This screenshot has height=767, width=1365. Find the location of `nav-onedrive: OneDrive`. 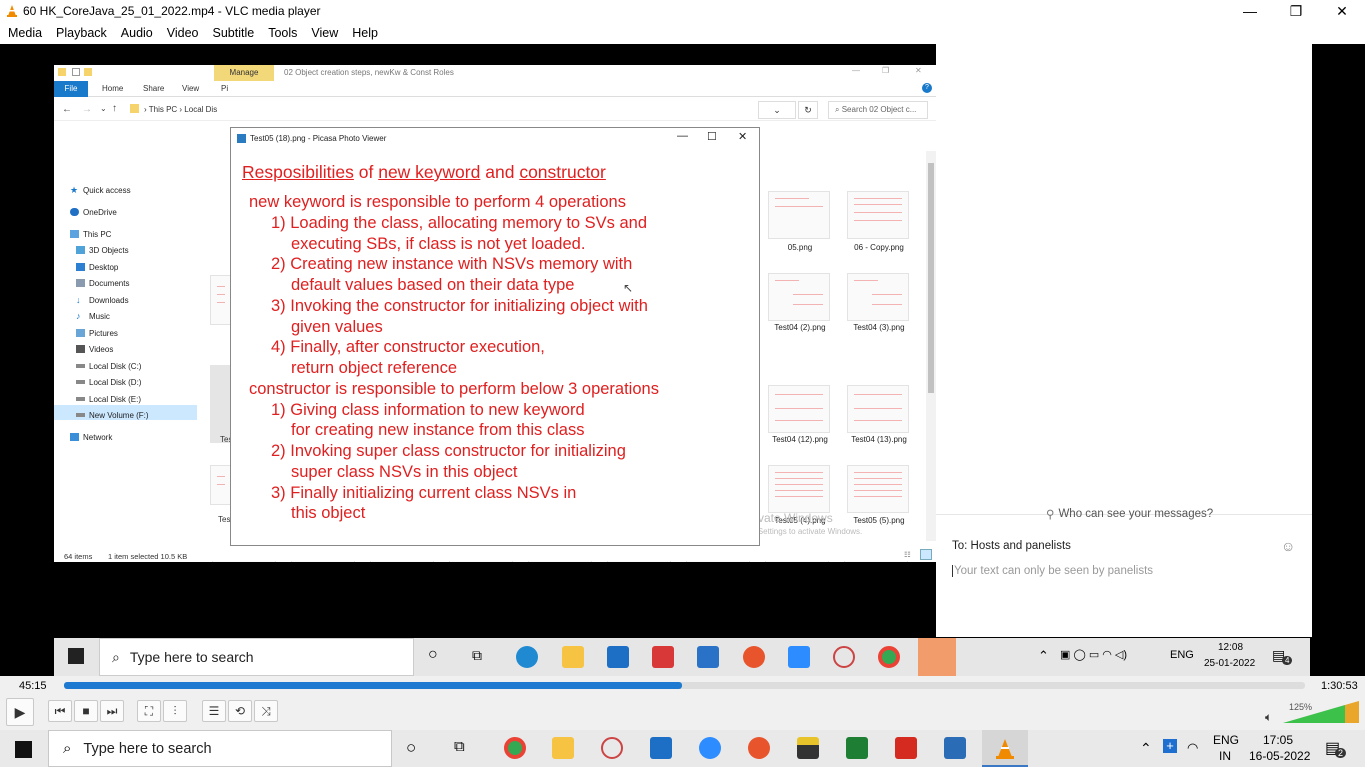

nav-onedrive: OneDrive is located at coordinates (93, 212).